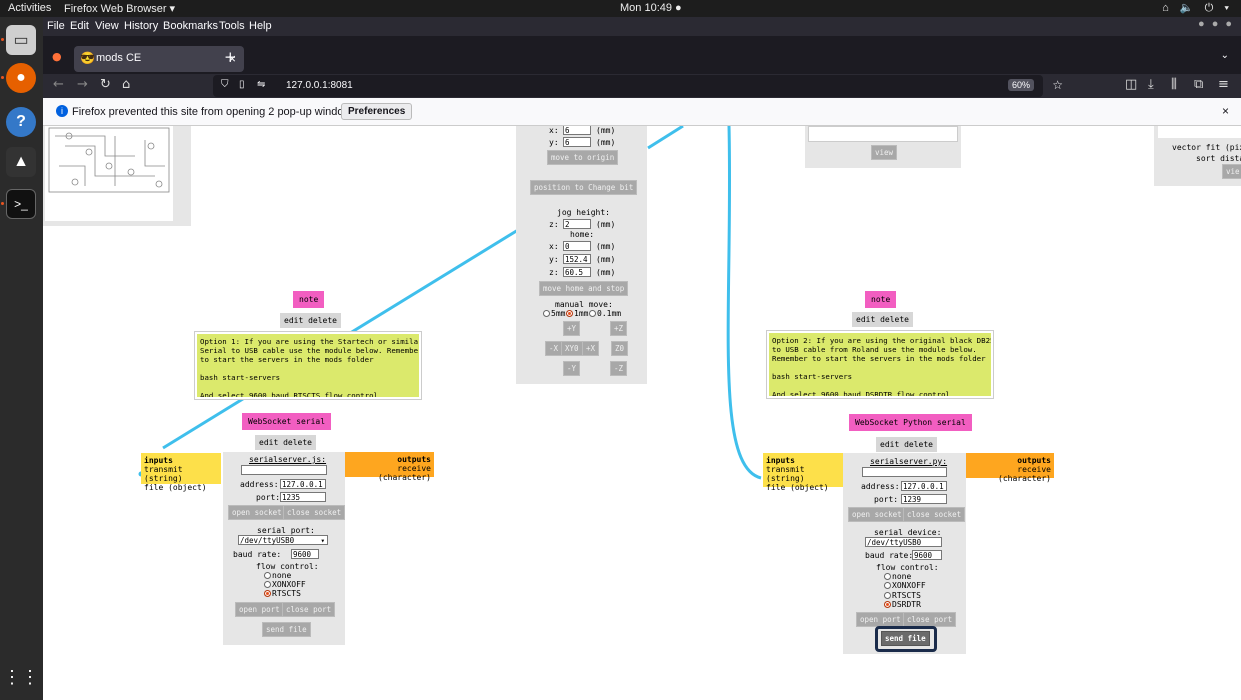  Describe the element at coordinates (619, 328) in the screenshot. I see `jog-plus-z-button: +Z` at that location.